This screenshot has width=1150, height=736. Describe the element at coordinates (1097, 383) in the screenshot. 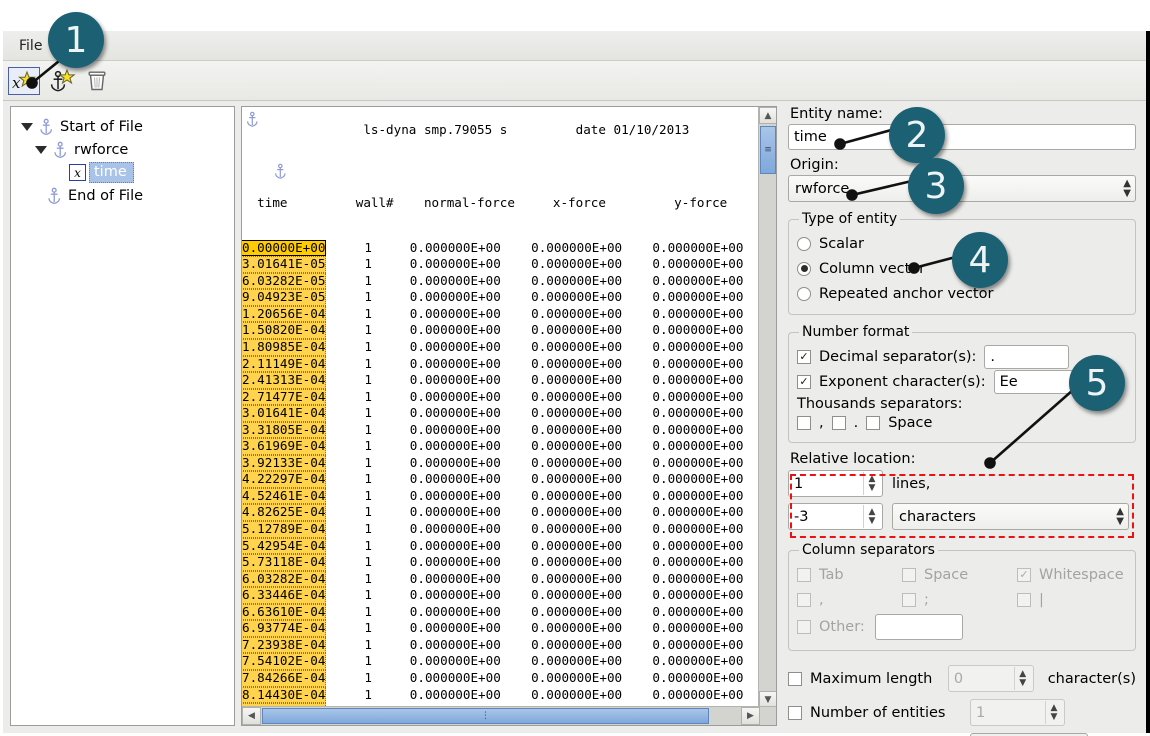

I see `callout-badge-5: 5` at that location.